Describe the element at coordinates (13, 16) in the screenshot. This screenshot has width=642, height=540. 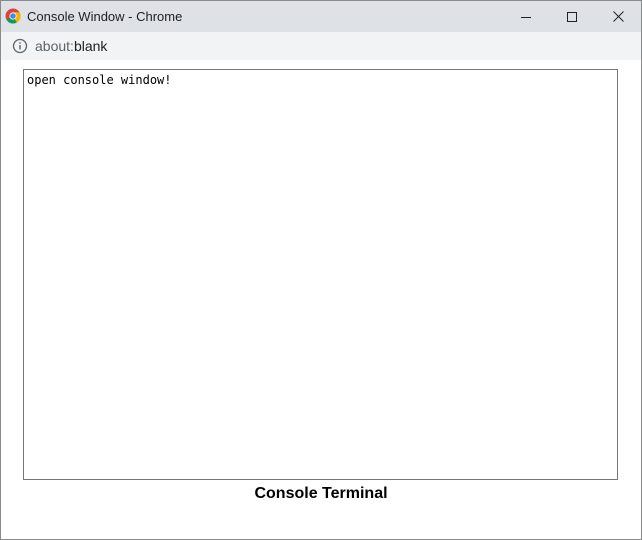
I see `chrome-icon` at that location.